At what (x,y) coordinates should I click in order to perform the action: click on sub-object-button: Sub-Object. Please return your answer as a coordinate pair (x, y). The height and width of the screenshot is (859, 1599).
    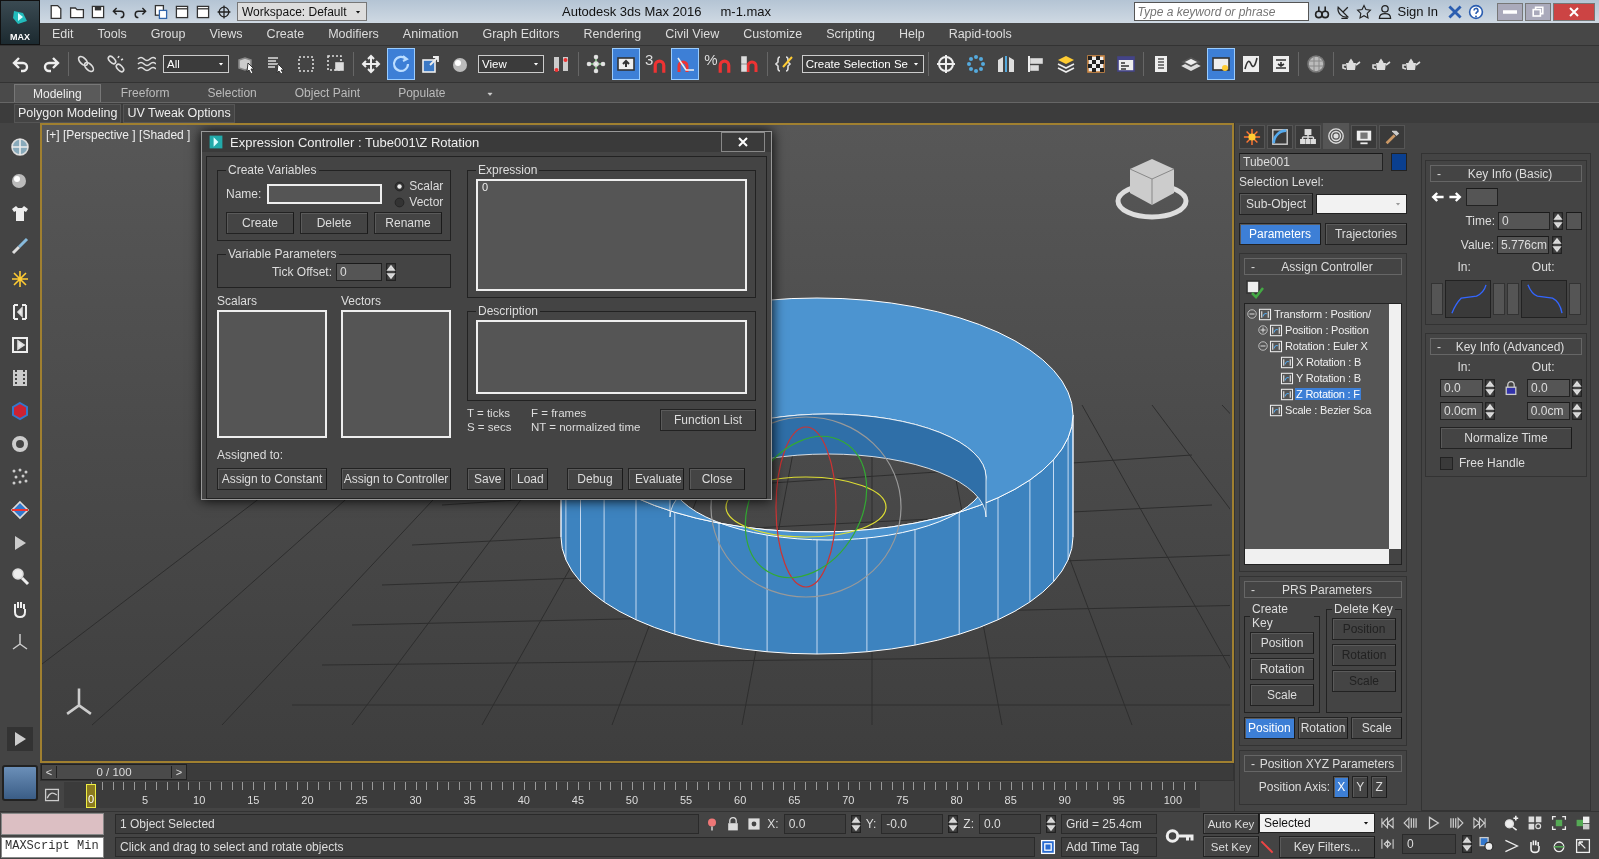
    Looking at the image, I should click on (1276, 204).